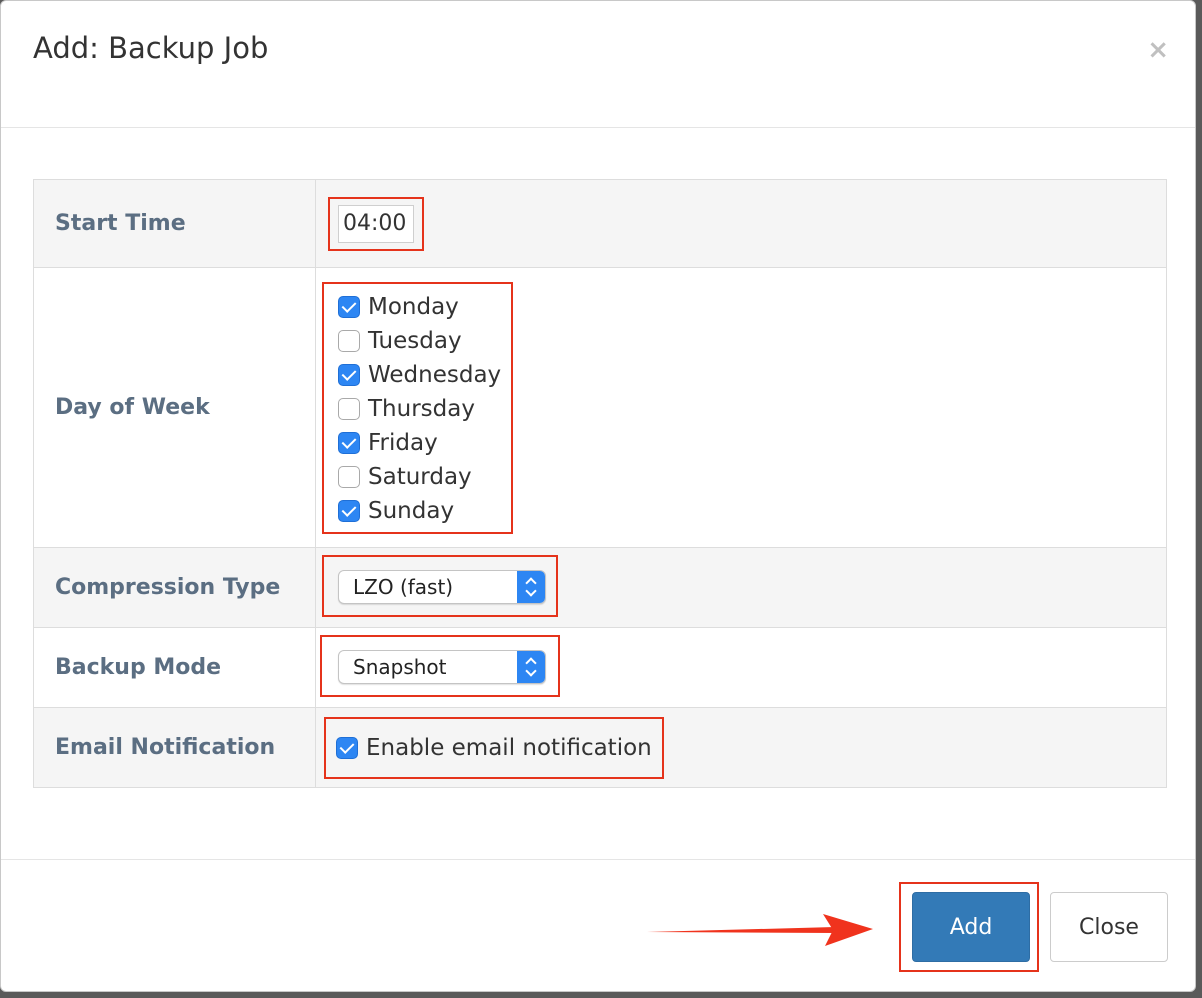 This screenshot has width=1202, height=998. What do you see at coordinates (349, 374) in the screenshot?
I see `checkbox-wednesday` at bounding box center [349, 374].